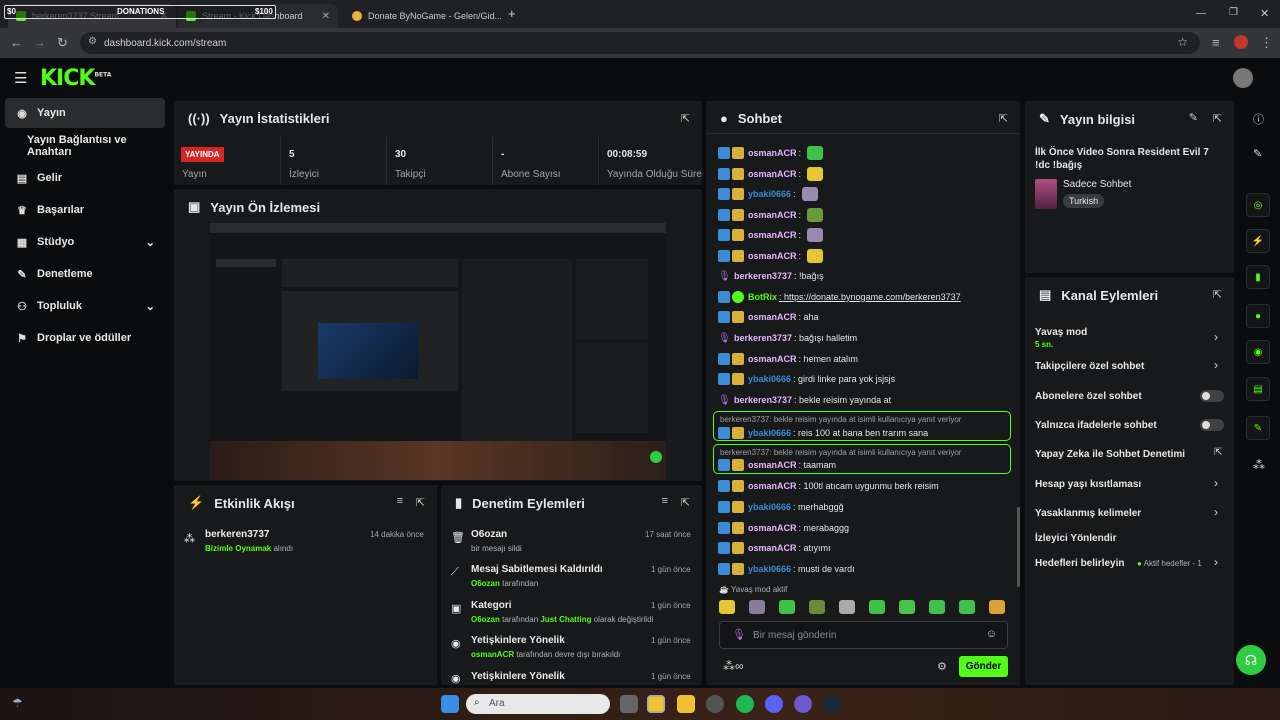 This screenshot has height=720, width=1280. What do you see at coordinates (1088, 484) in the screenshot?
I see `account-age-row: Hesap yaşı kısıtlaması` at bounding box center [1088, 484].